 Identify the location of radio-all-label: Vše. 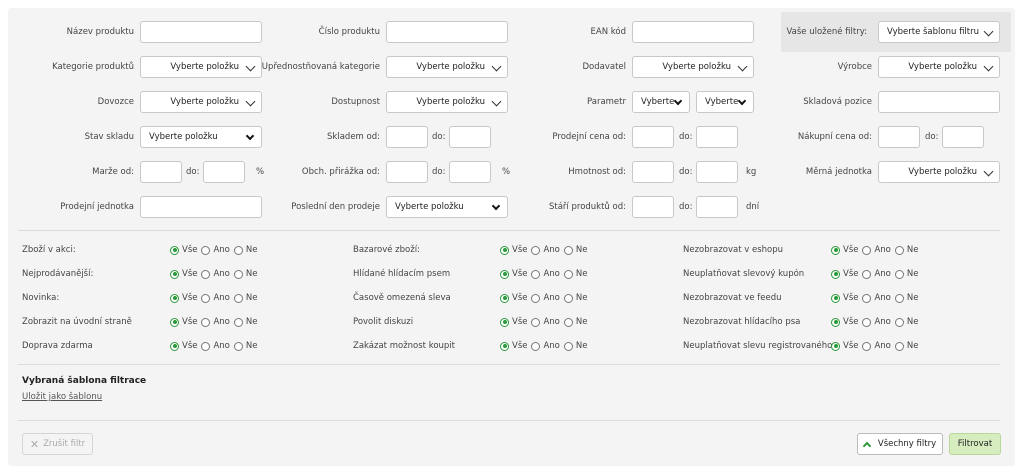
(520, 298).